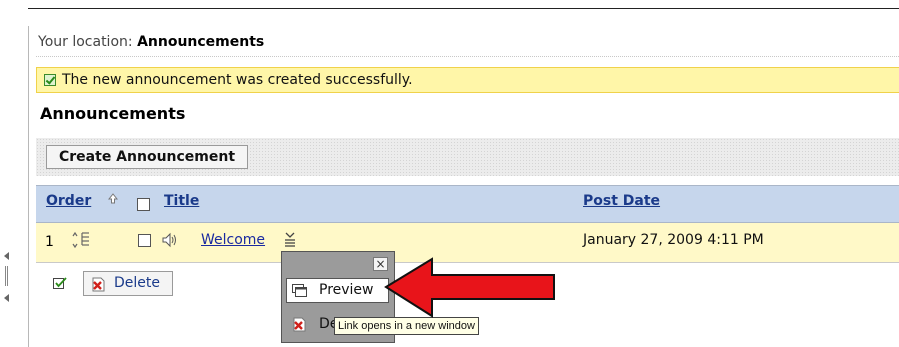 Image resolution: width=899 pixels, height=347 pixels. Describe the element at coordinates (49, 242) in the screenshot. I see `row-order: 1` at that location.